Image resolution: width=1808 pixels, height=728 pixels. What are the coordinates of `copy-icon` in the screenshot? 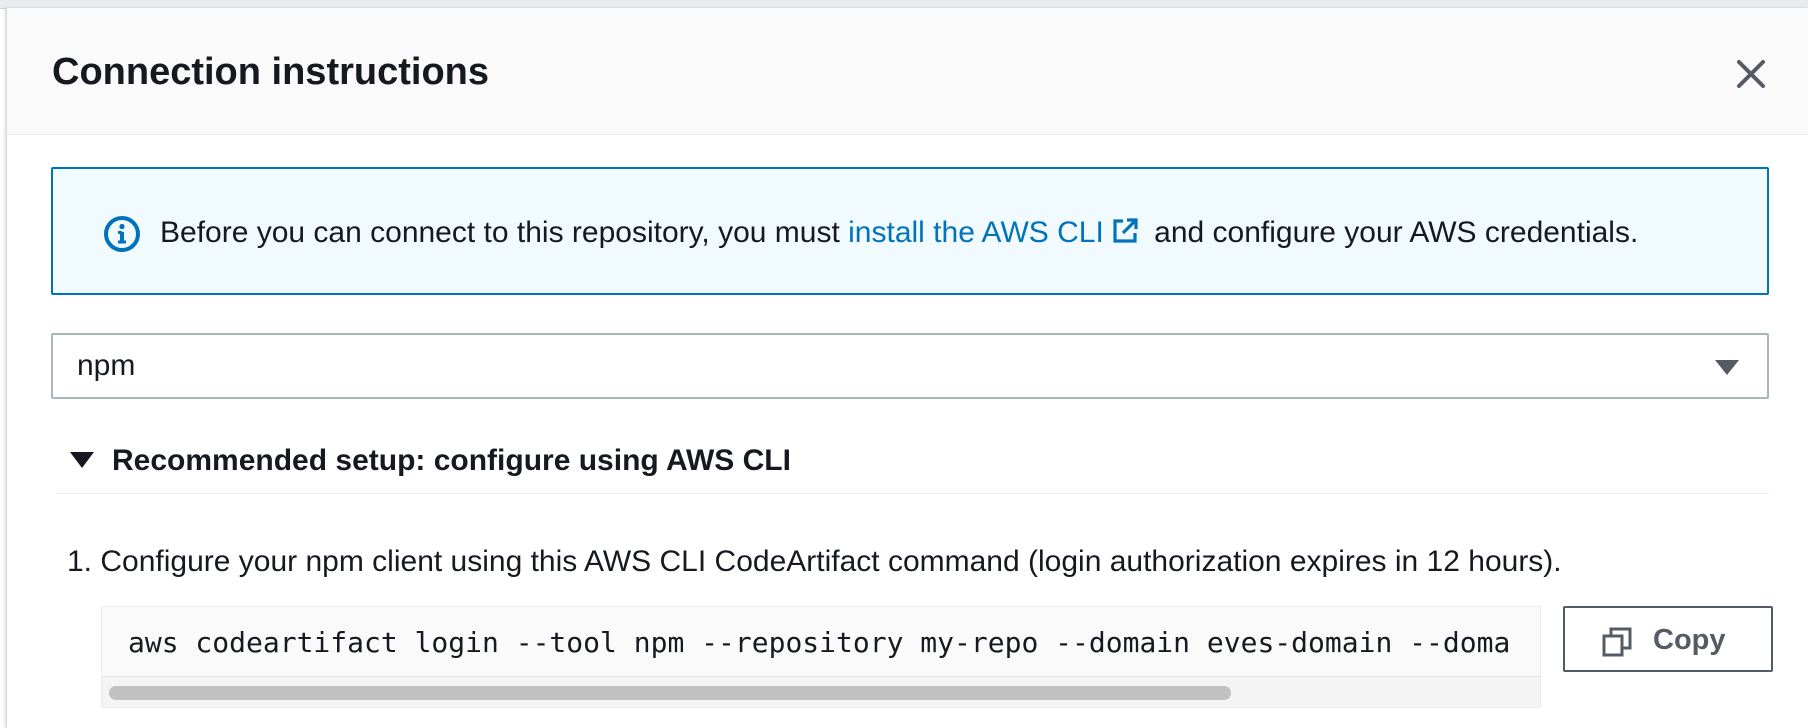 It's located at (1617, 642).